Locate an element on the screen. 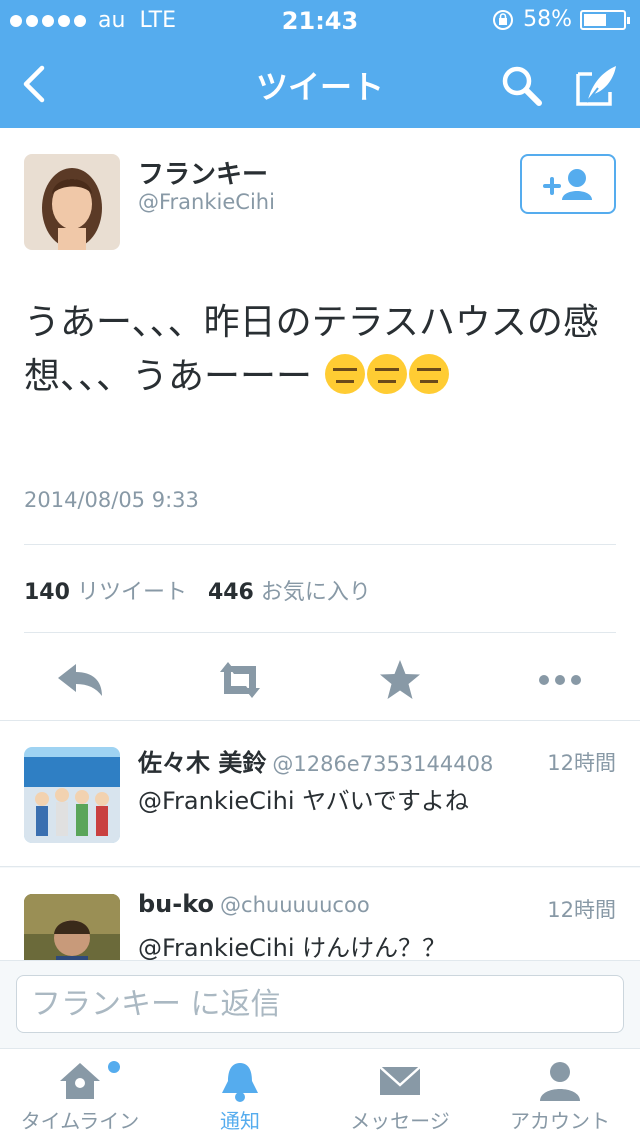 This screenshot has height=1136, width=640. top-bar: au LTE 21:43 58% ツイート is located at coordinates (320, 64).